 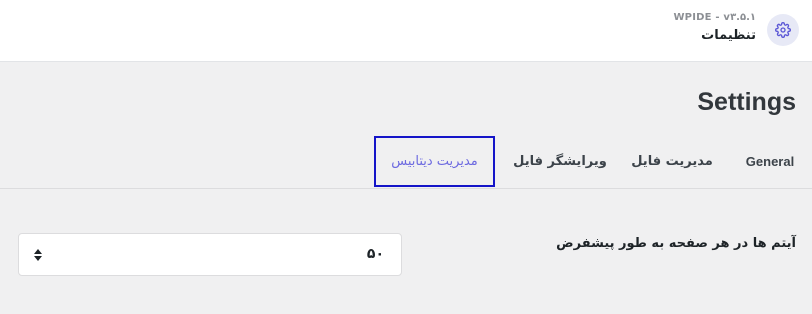 What do you see at coordinates (672, 161) in the screenshot?
I see `tab-file-manager: مدیریت فایل` at bounding box center [672, 161].